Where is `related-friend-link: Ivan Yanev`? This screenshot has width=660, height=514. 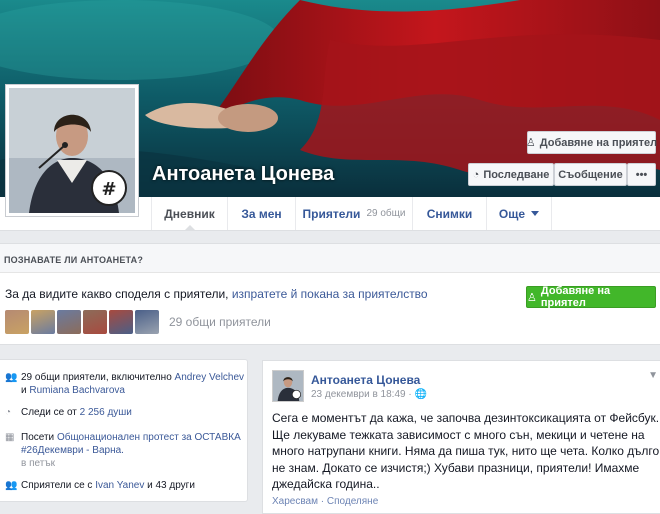
related-friend-link: Ivan Yanev is located at coordinates (119, 485).